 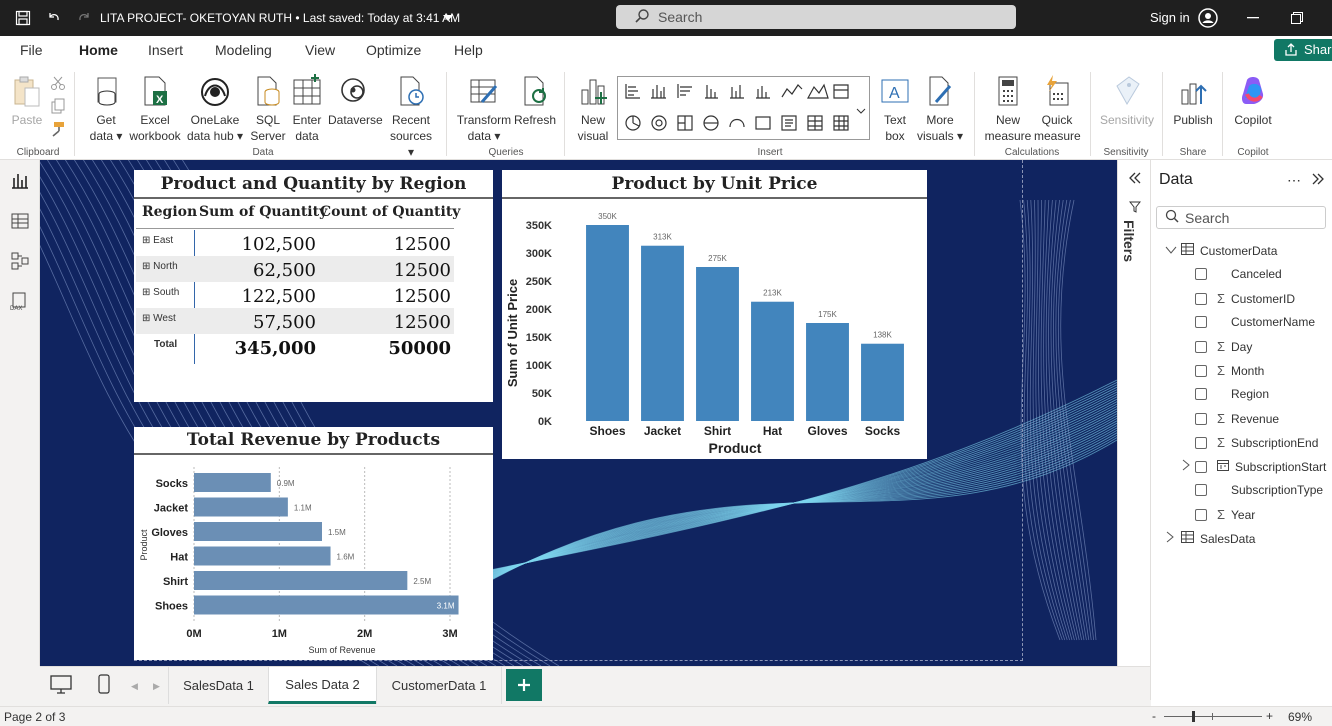 What do you see at coordinates (322, 685) in the screenshot?
I see `page-tab-sales-data-2: Sales Data 2` at bounding box center [322, 685].